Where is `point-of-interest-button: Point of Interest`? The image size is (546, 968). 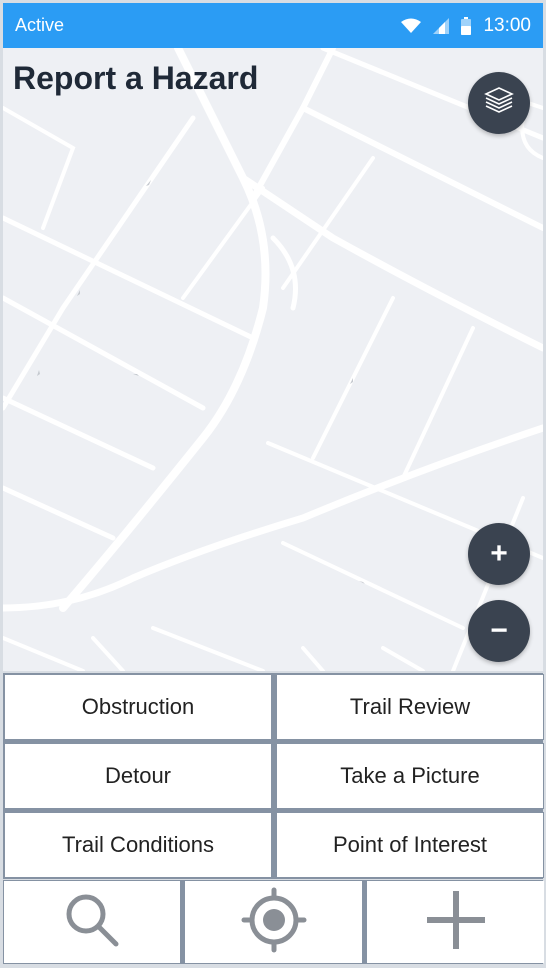 point-of-interest-button: Point of Interest is located at coordinates (410, 845).